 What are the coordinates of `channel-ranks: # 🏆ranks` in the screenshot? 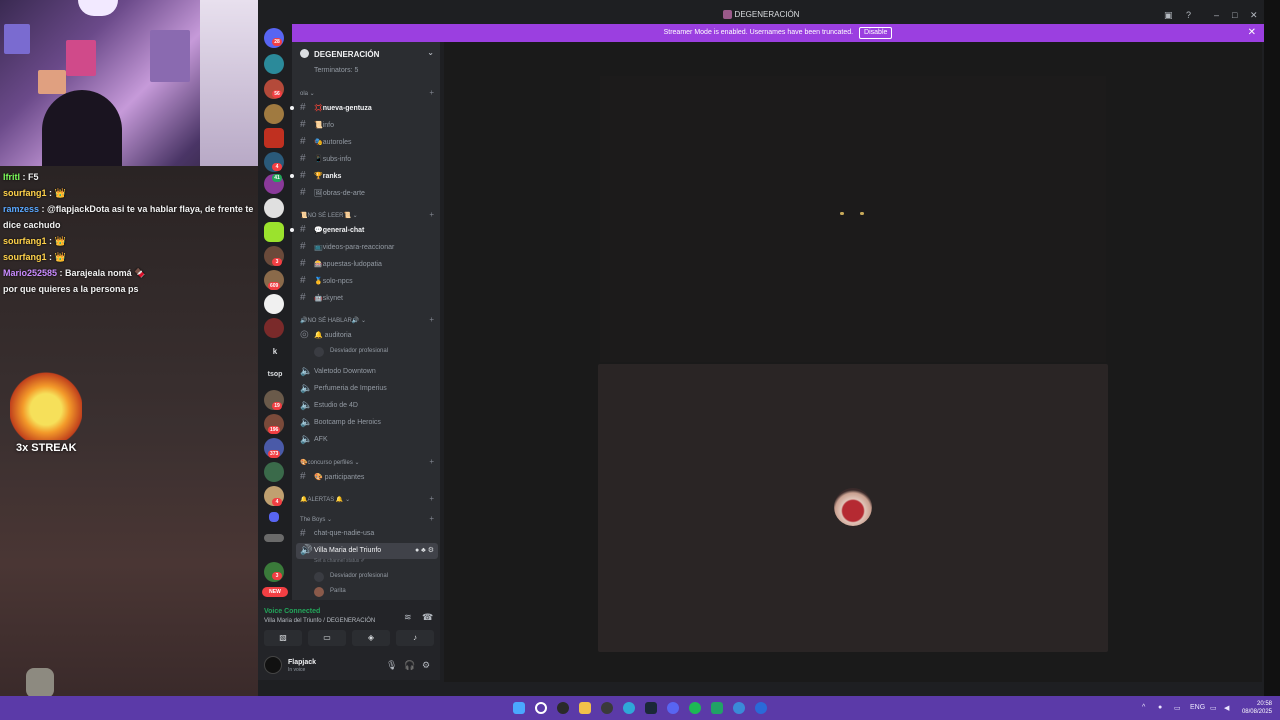 It's located at (365, 176).